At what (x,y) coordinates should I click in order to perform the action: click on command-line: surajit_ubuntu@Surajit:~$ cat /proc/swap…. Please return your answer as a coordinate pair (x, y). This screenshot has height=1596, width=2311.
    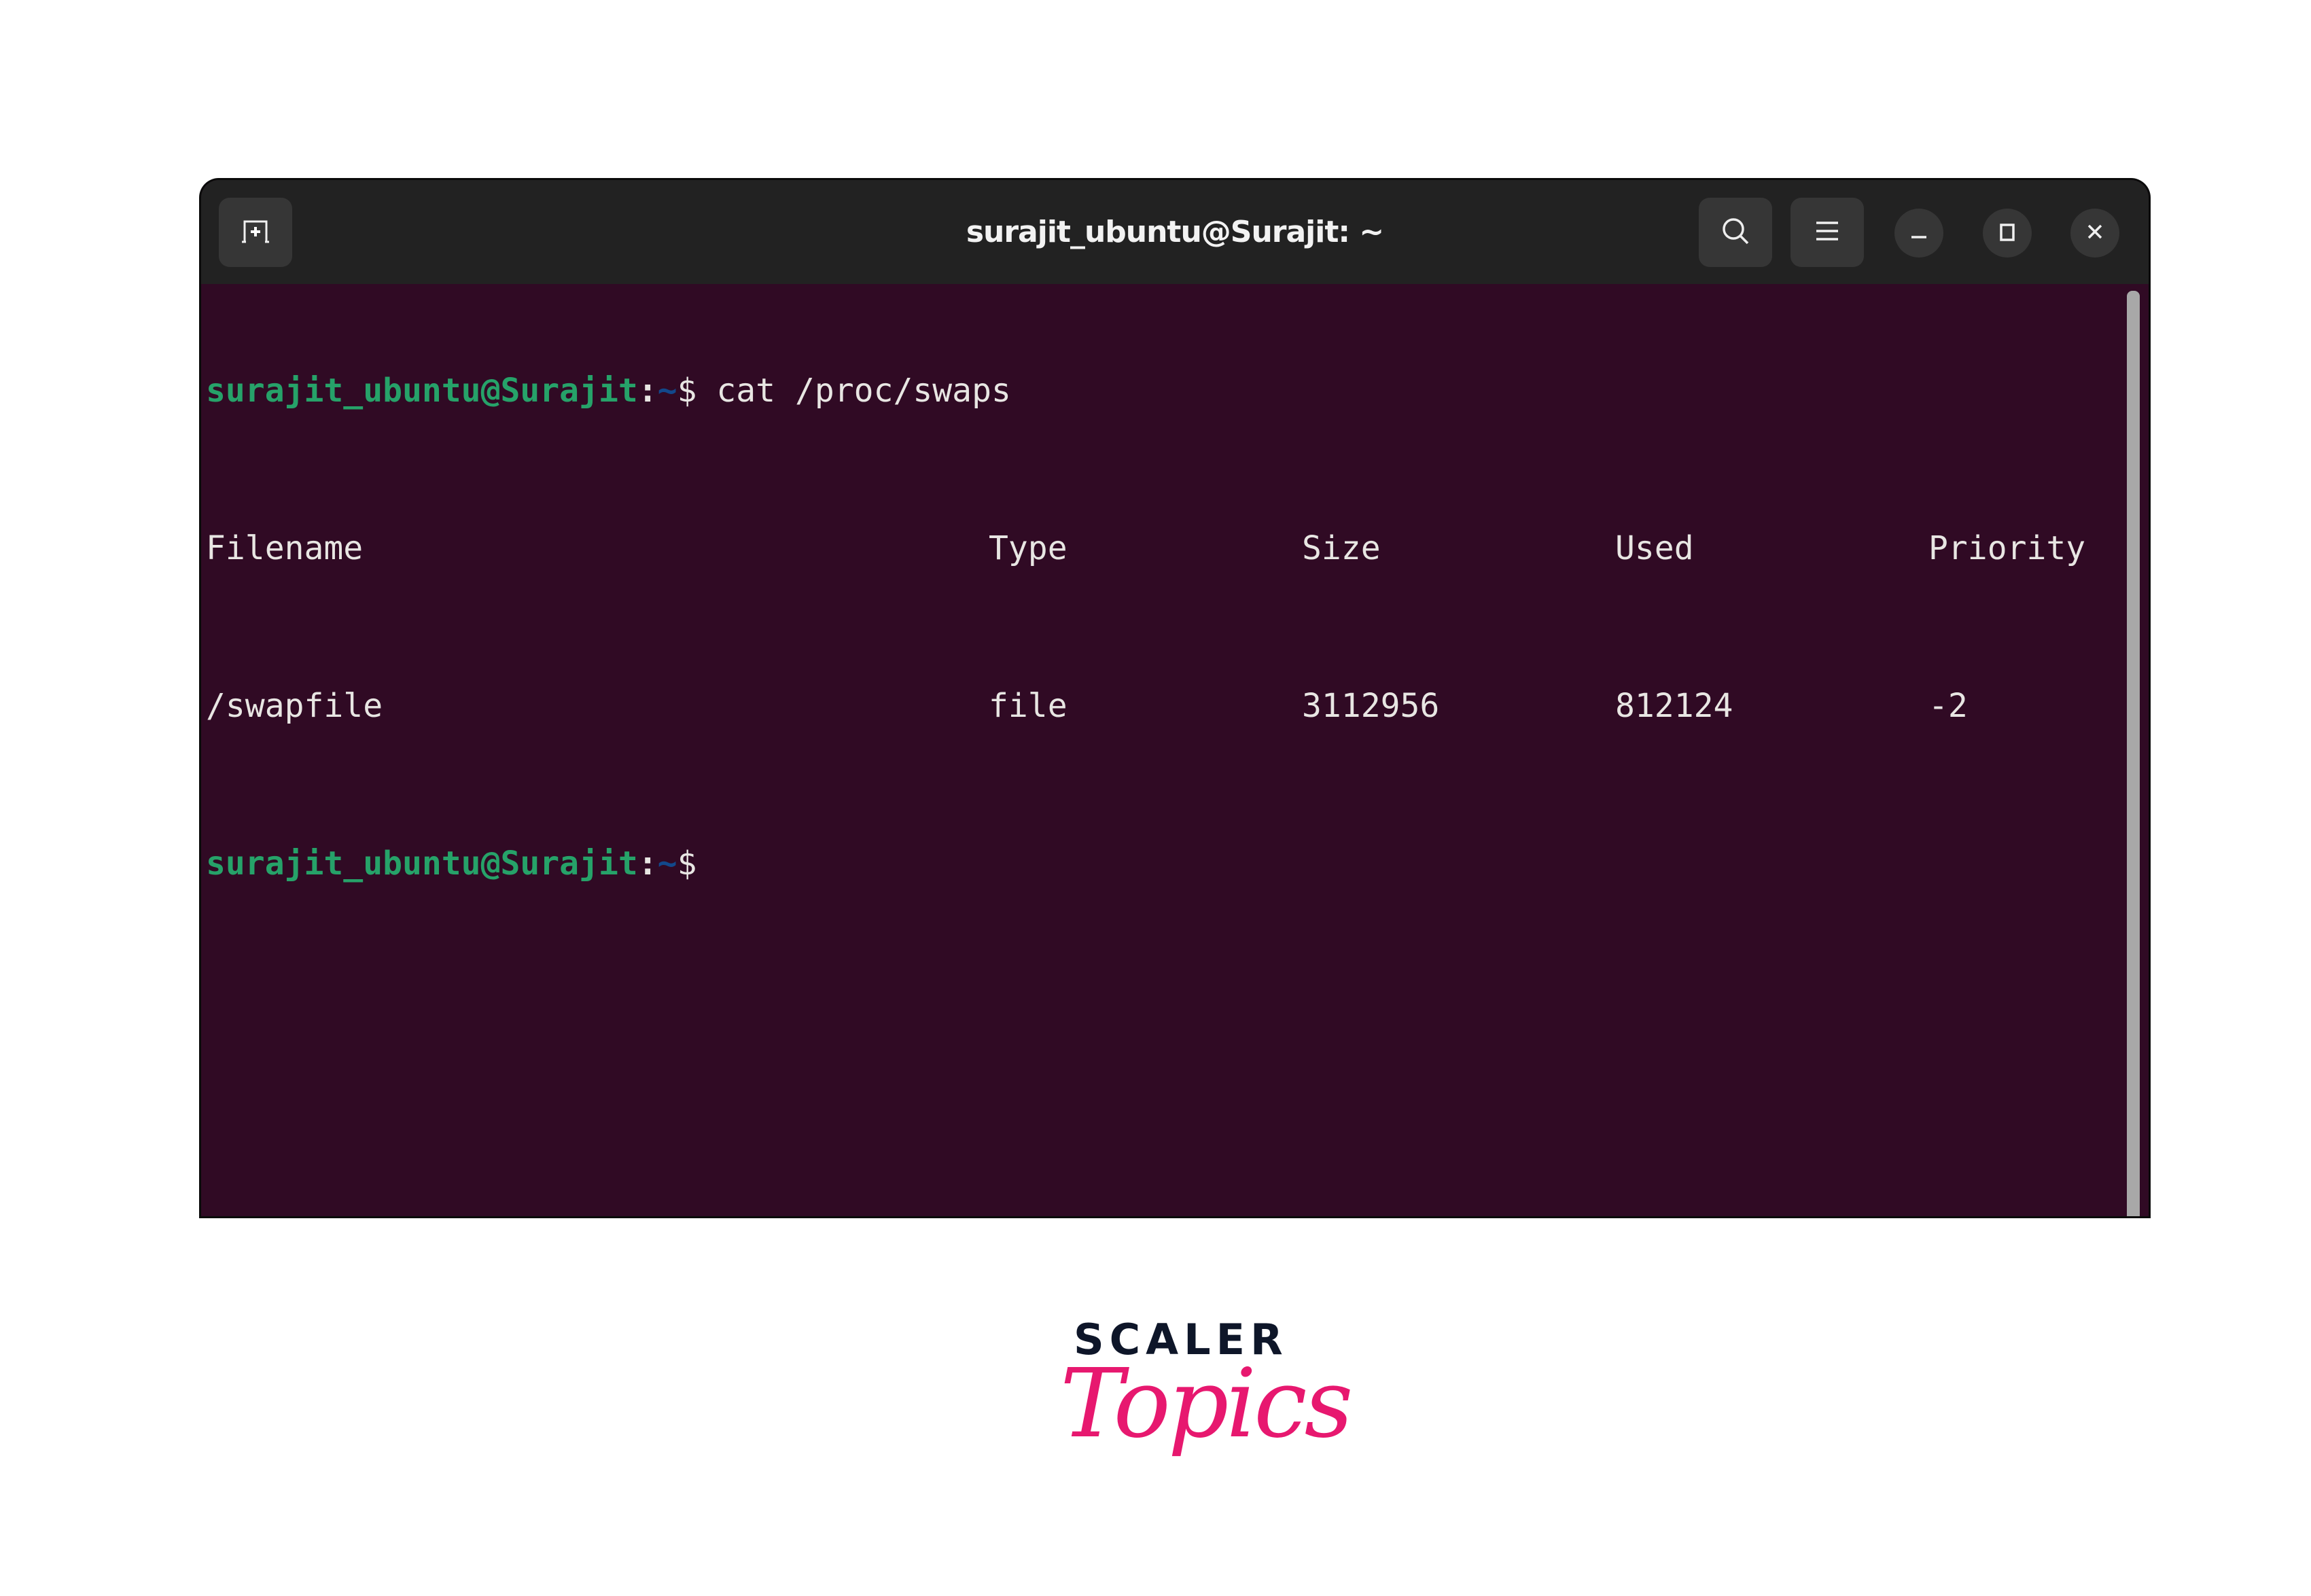
    Looking at the image, I should click on (1167, 390).